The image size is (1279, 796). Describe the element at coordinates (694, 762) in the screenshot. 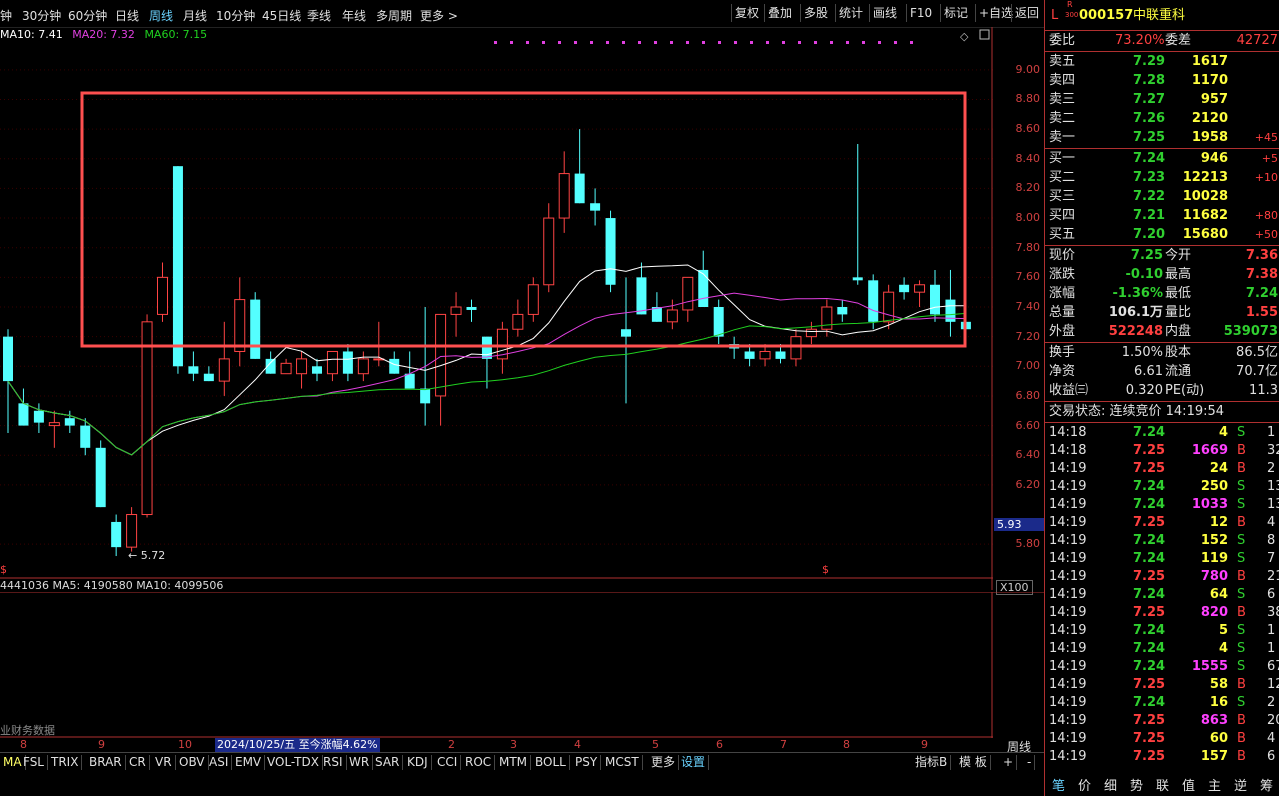

I see `indicator-settings-button: 设置` at that location.